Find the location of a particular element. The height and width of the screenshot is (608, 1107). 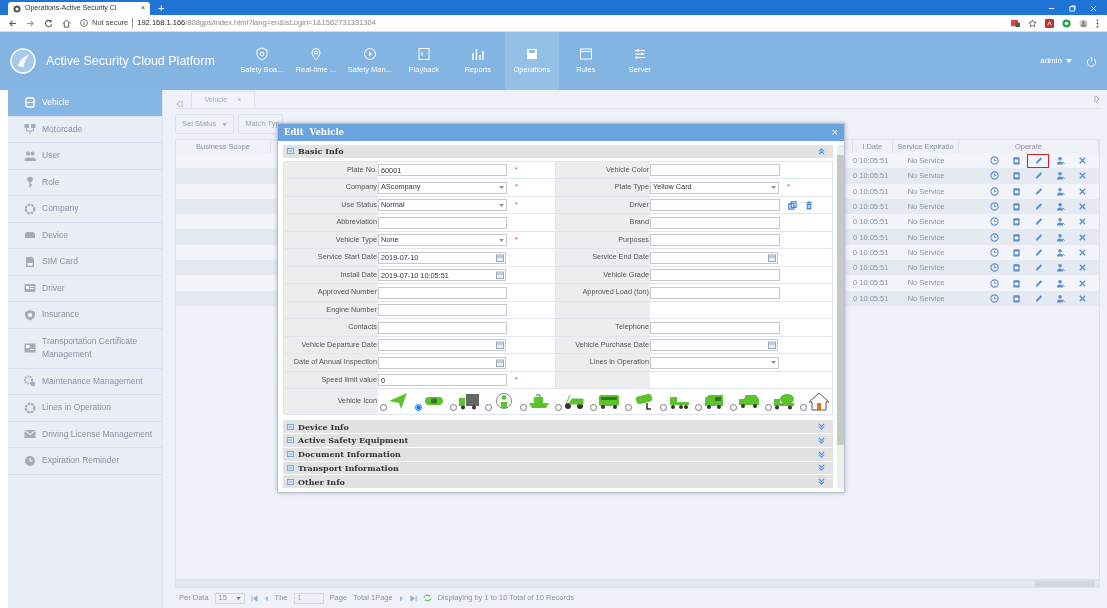

collapse-left-icon is located at coordinates (179, 104).